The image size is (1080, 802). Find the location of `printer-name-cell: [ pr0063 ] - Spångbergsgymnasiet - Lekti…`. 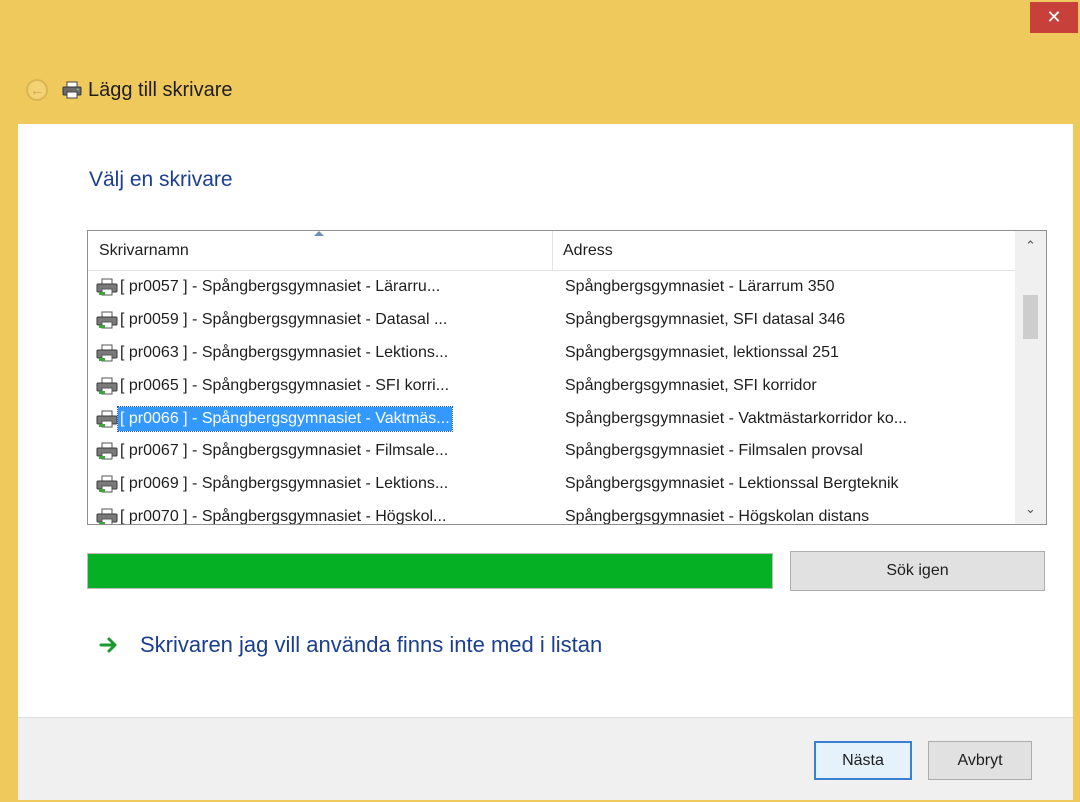

printer-name-cell: [ pr0063 ] - Spångbergsgymnasiet - Lekti… is located at coordinates (322, 353).